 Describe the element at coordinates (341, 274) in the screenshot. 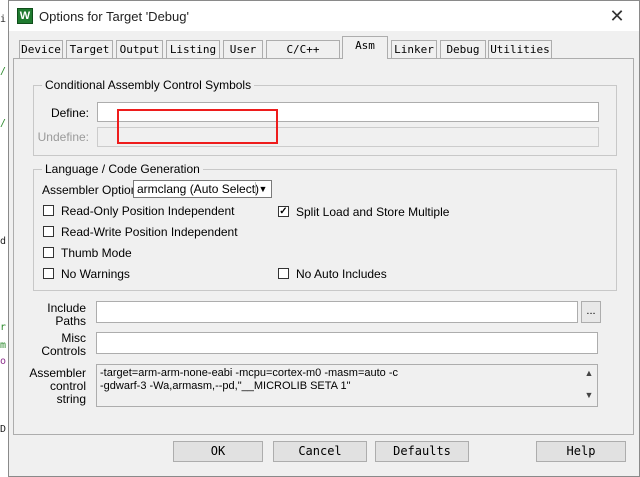

I see `checkbox-label: No Auto Includes` at that location.